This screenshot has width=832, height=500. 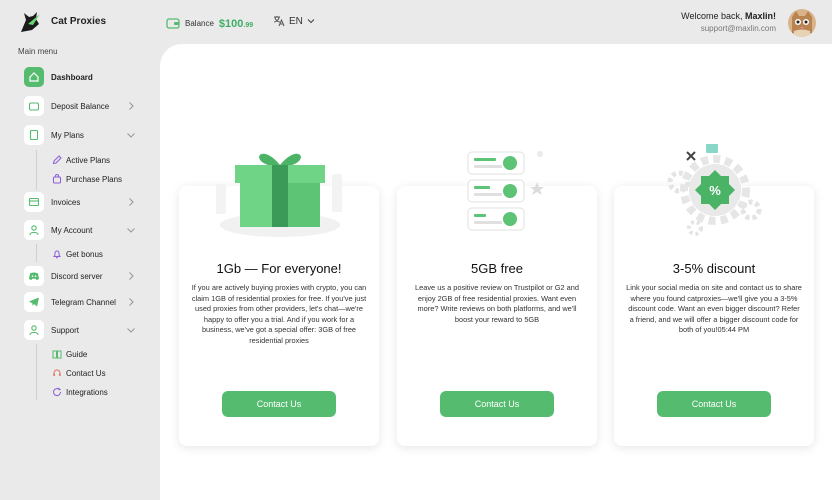 What do you see at coordinates (34, 77) in the screenshot?
I see `home-icon` at bounding box center [34, 77].